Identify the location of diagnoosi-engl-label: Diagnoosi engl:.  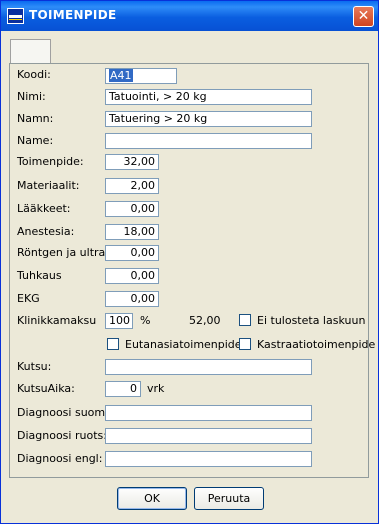
(60, 458).